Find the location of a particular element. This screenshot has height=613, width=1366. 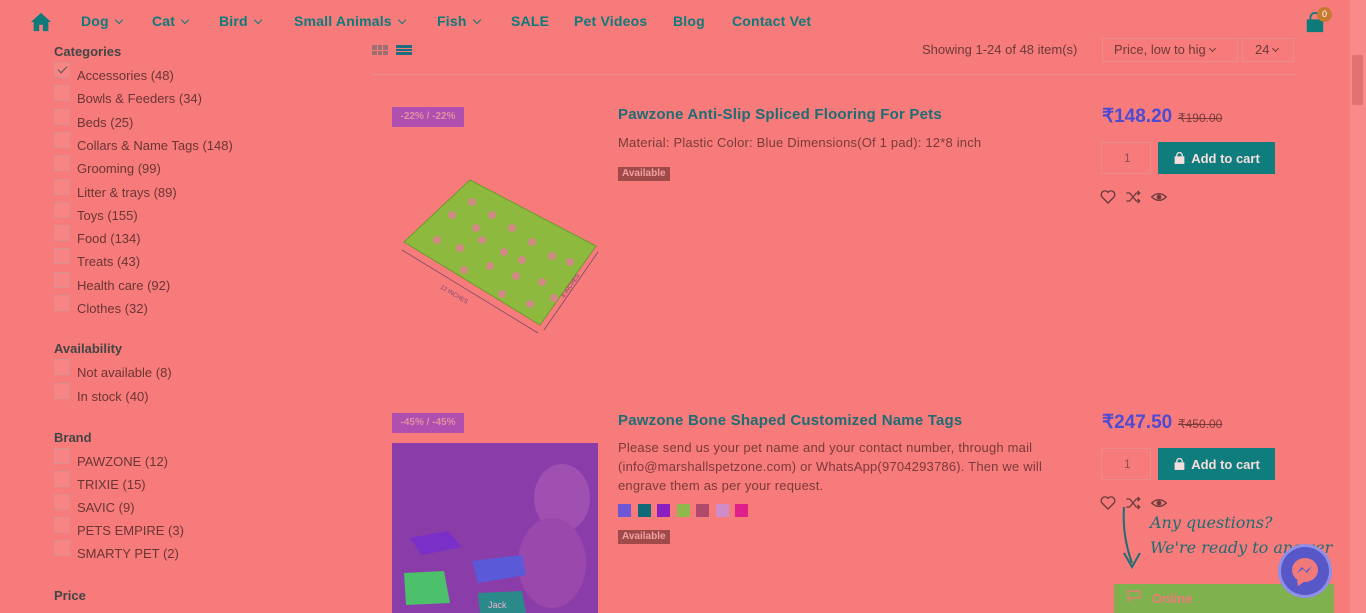

price-heading: Price is located at coordinates (70, 595).